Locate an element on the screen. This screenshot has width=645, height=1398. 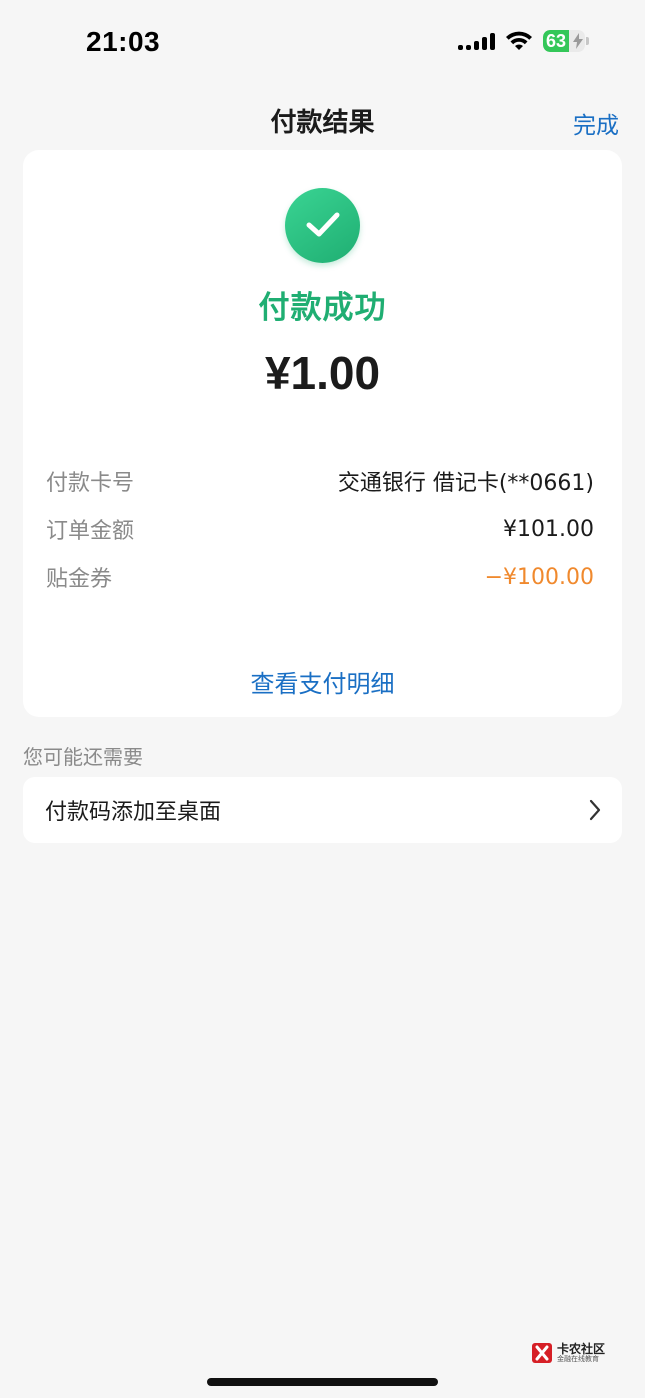
chevron-right-icon is located at coordinates (595, 812).